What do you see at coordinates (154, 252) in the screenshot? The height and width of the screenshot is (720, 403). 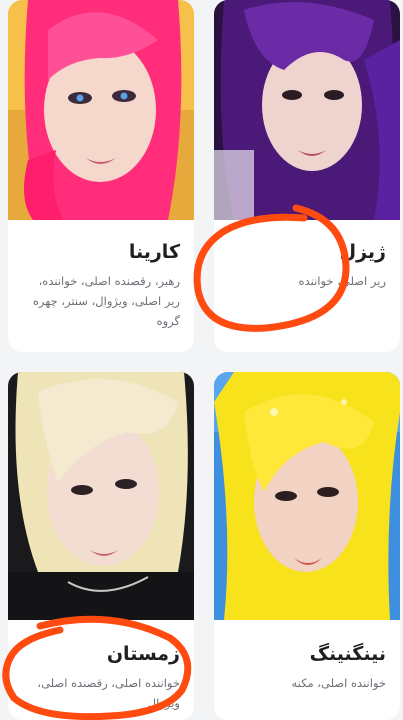 I see `member-name: کارینا` at bounding box center [154, 252].